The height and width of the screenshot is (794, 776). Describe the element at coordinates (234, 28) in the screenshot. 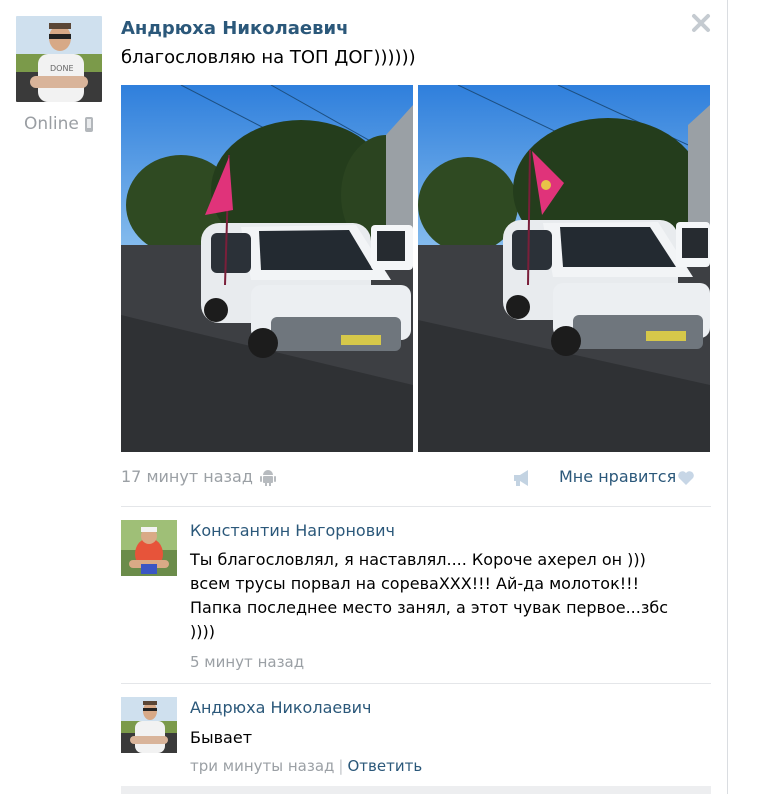

I see `post-author-name: Андрюха Николаевич` at that location.